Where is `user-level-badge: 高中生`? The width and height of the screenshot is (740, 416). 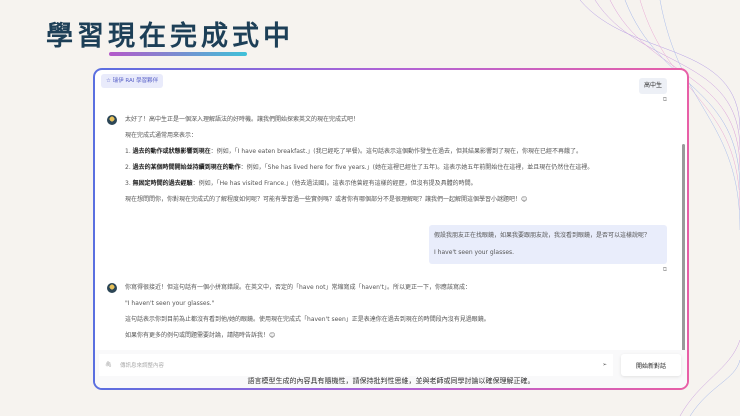 user-level-badge: 高中生 is located at coordinates (652, 86).